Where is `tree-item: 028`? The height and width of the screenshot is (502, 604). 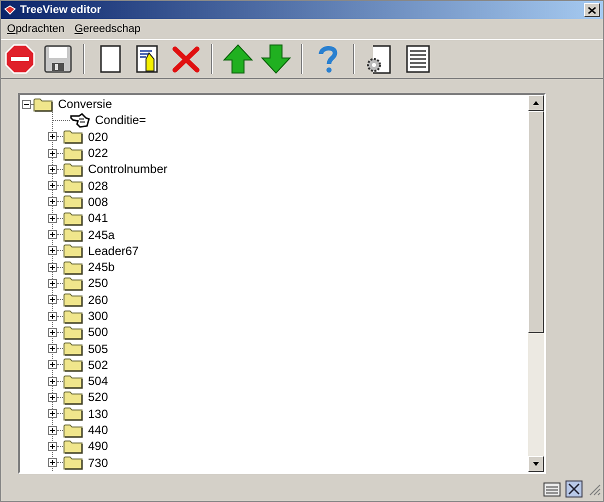
tree-item: 028 is located at coordinates (98, 185).